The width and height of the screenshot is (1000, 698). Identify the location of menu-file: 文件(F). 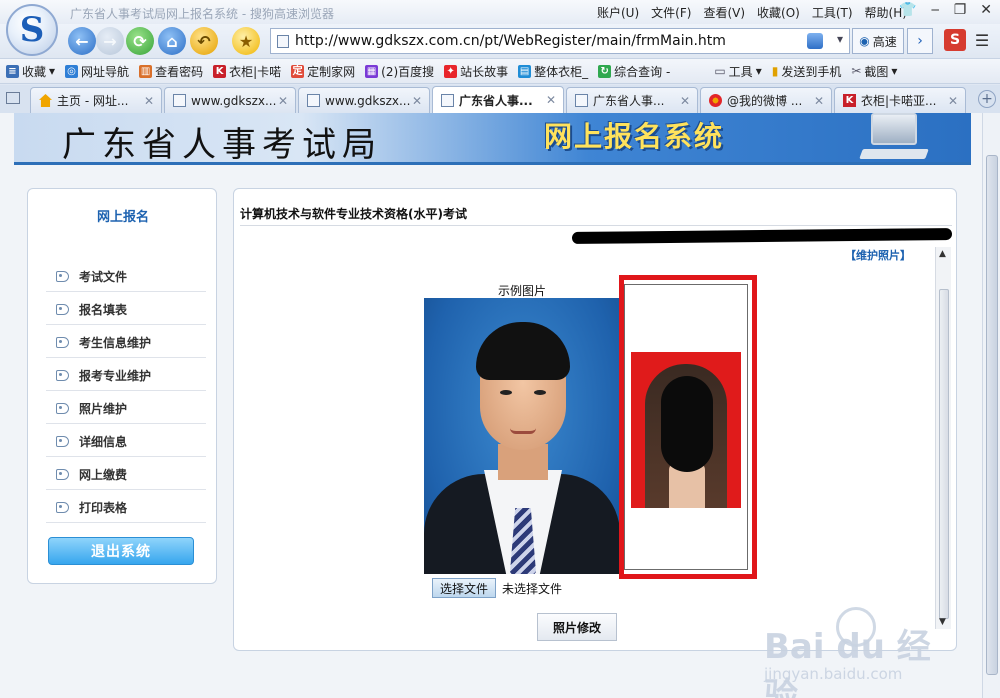
(671, 12).